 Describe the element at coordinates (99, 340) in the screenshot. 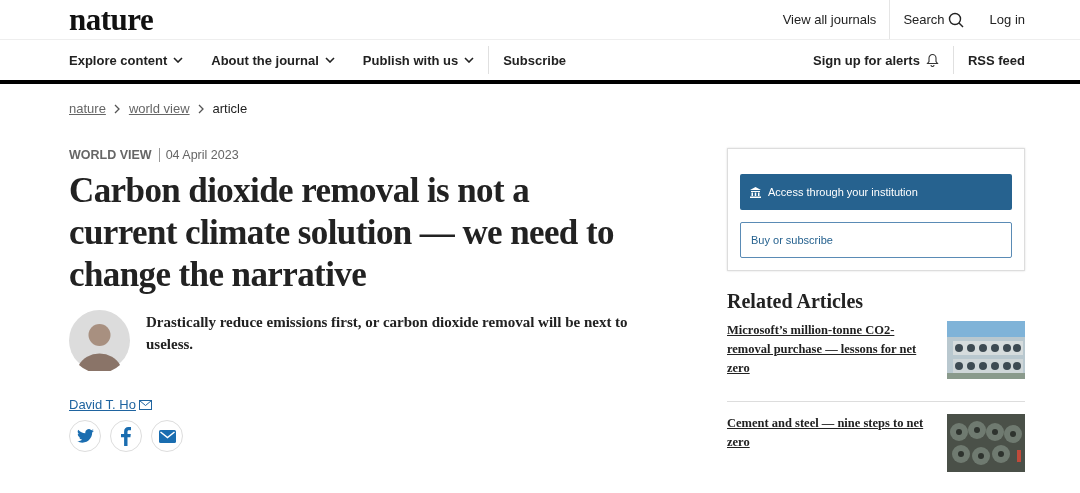

I see `author-avatar` at that location.